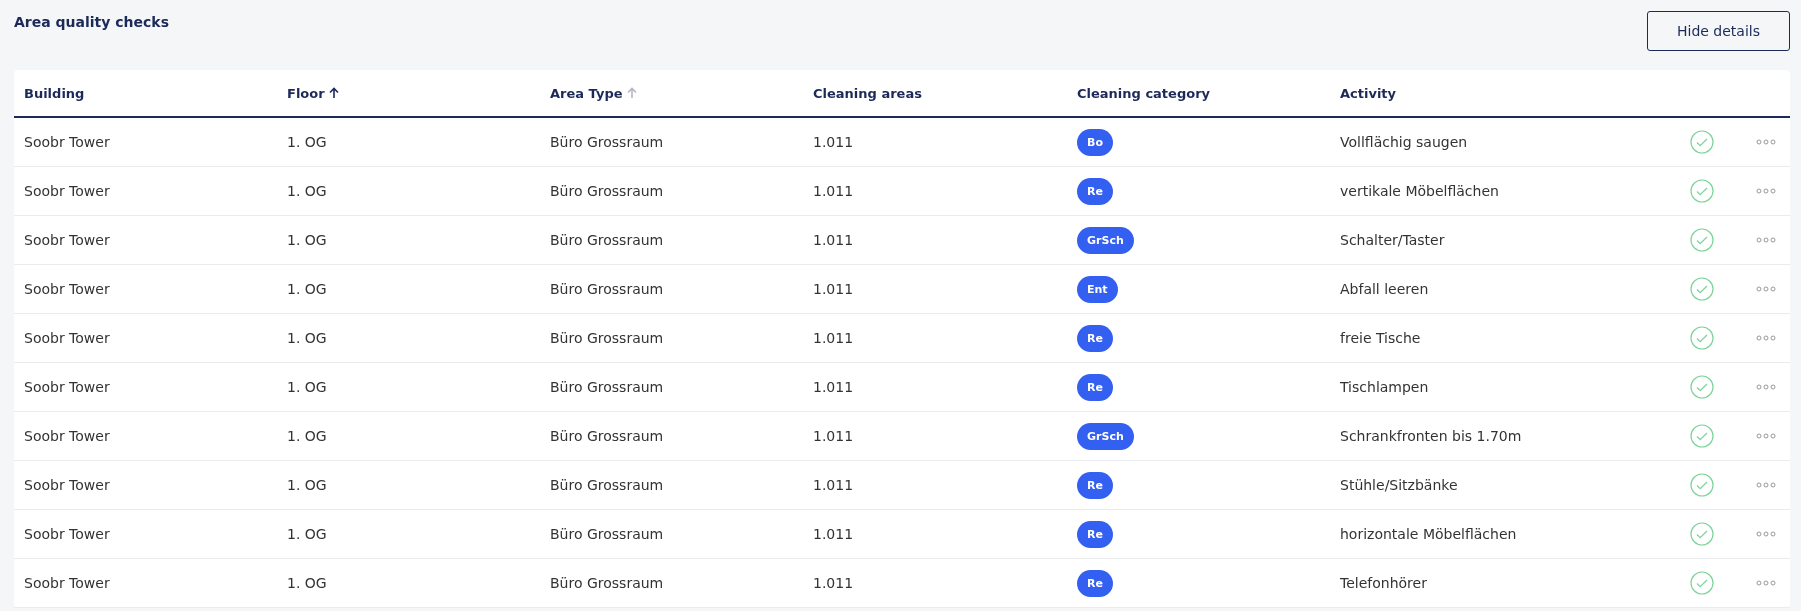 The image size is (1801, 611). Describe the element at coordinates (1143, 93) in the screenshot. I see `column-header: Cleaning category` at that location.